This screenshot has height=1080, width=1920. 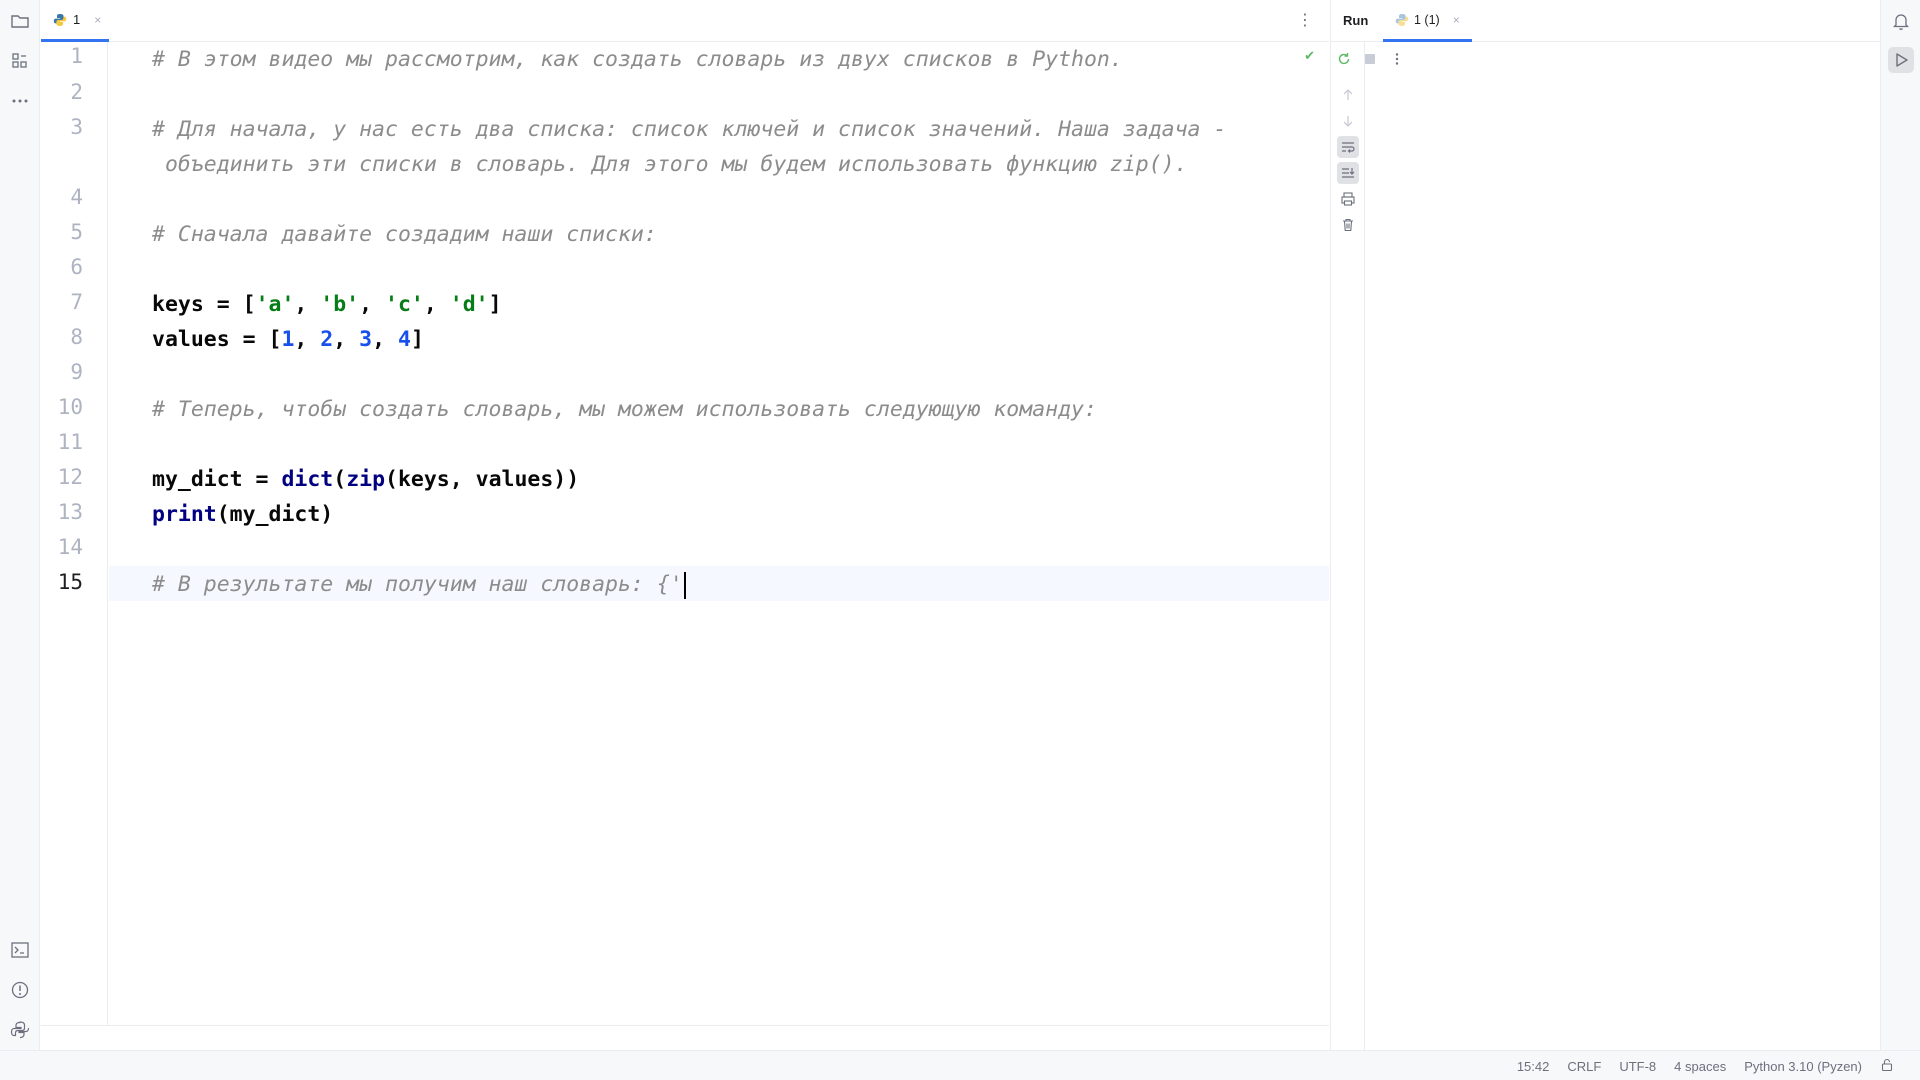 I want to click on print-icon, so click(x=1348, y=199).